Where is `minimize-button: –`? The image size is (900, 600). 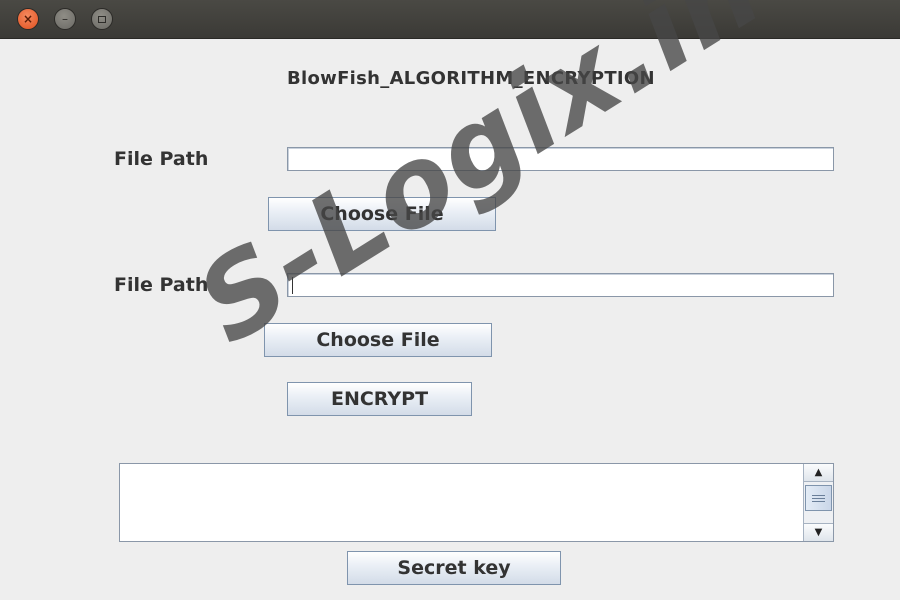 minimize-button: – is located at coordinates (65, 19).